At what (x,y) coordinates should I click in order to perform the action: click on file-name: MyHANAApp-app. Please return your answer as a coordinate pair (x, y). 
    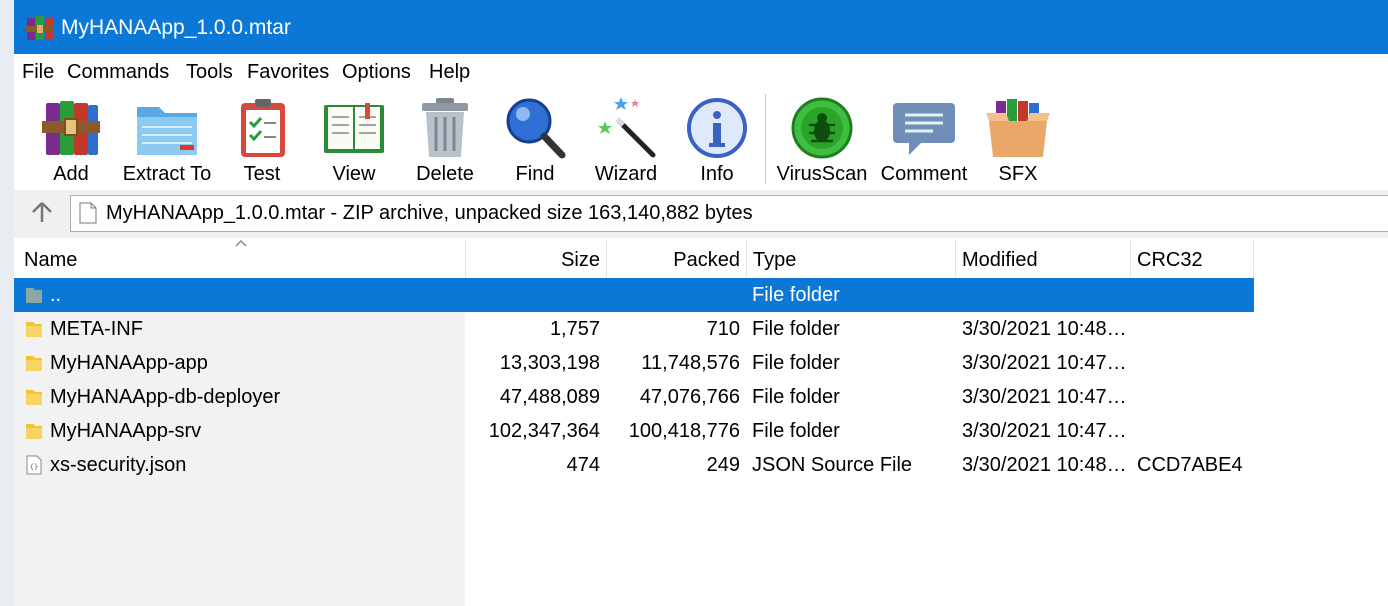
    Looking at the image, I should click on (129, 363).